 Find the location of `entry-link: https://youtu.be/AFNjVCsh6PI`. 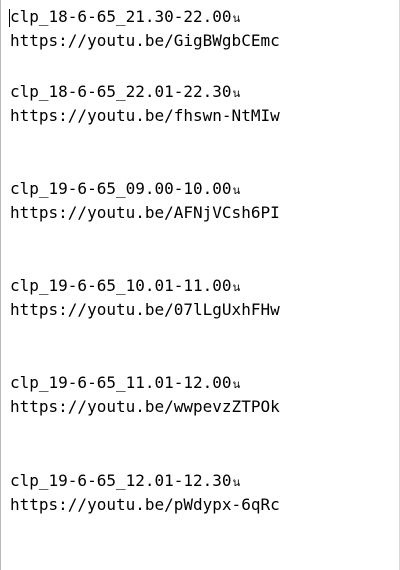

entry-link: https://youtu.be/AFNjVCsh6PI is located at coordinates (200, 213).